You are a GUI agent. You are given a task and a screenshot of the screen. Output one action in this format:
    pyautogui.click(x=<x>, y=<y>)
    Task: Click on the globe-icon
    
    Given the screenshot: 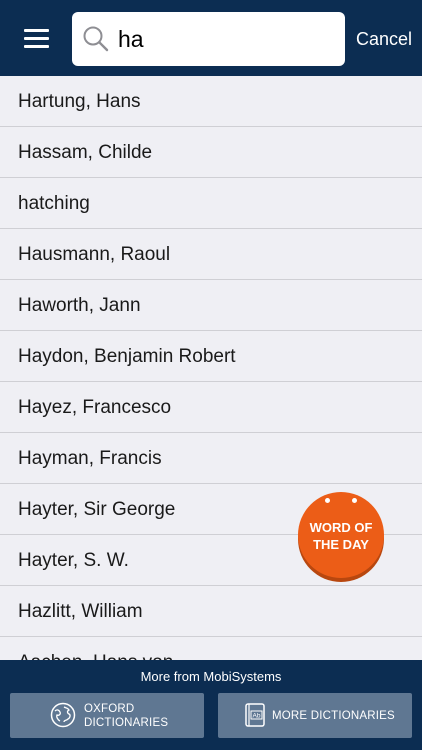 What is the action you would take?
    pyautogui.click(x=63, y=715)
    